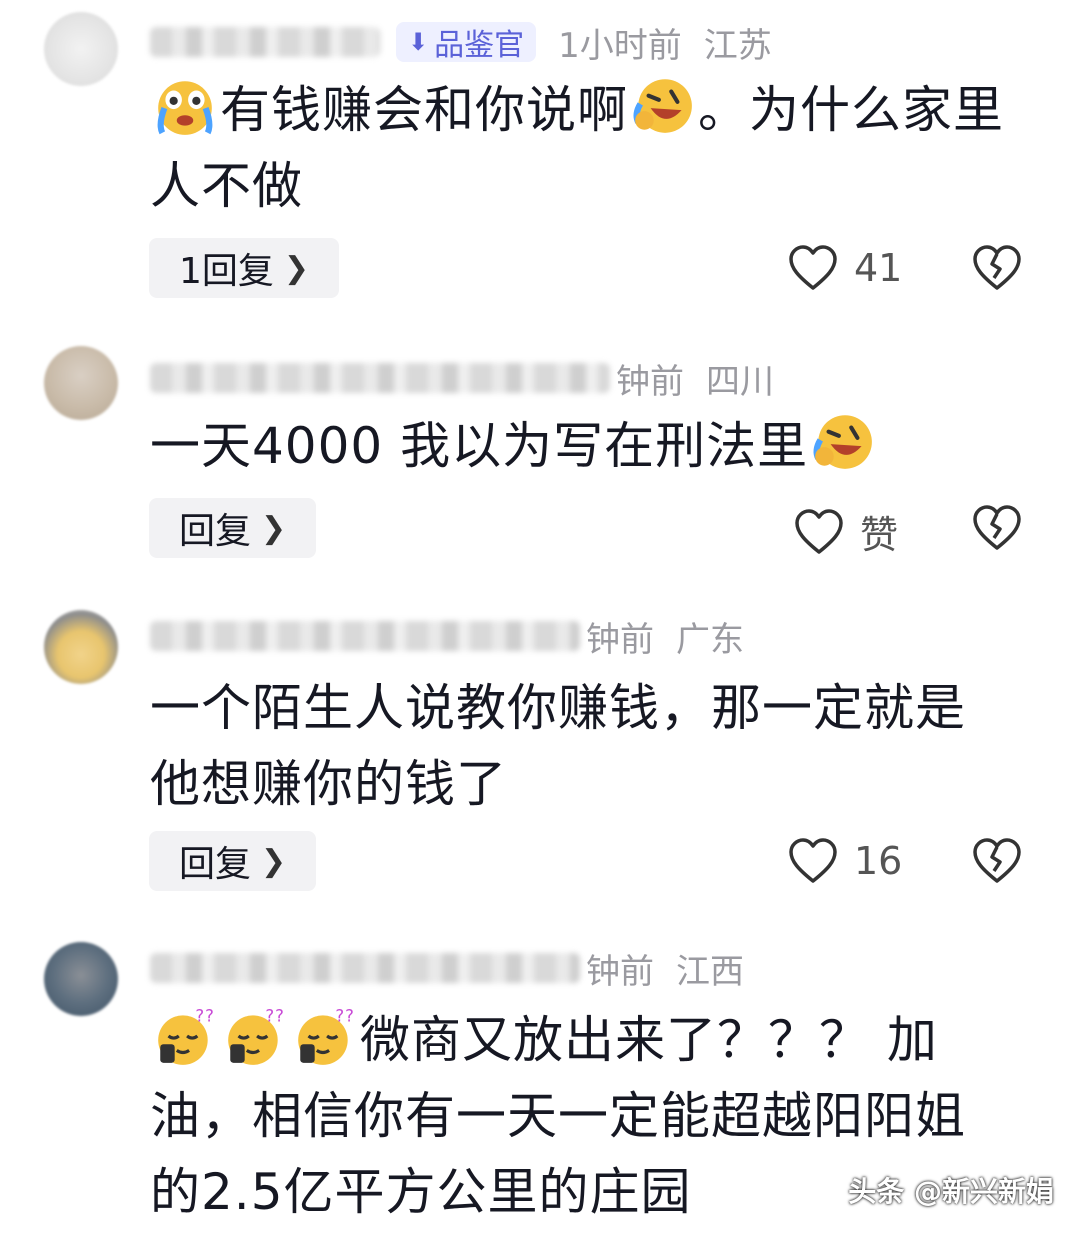 The height and width of the screenshot is (1240, 1078). I want to click on comment-text: 一个陌生人说教你赚钱，那一定就是他想赚你的钱了, so click(558, 746).